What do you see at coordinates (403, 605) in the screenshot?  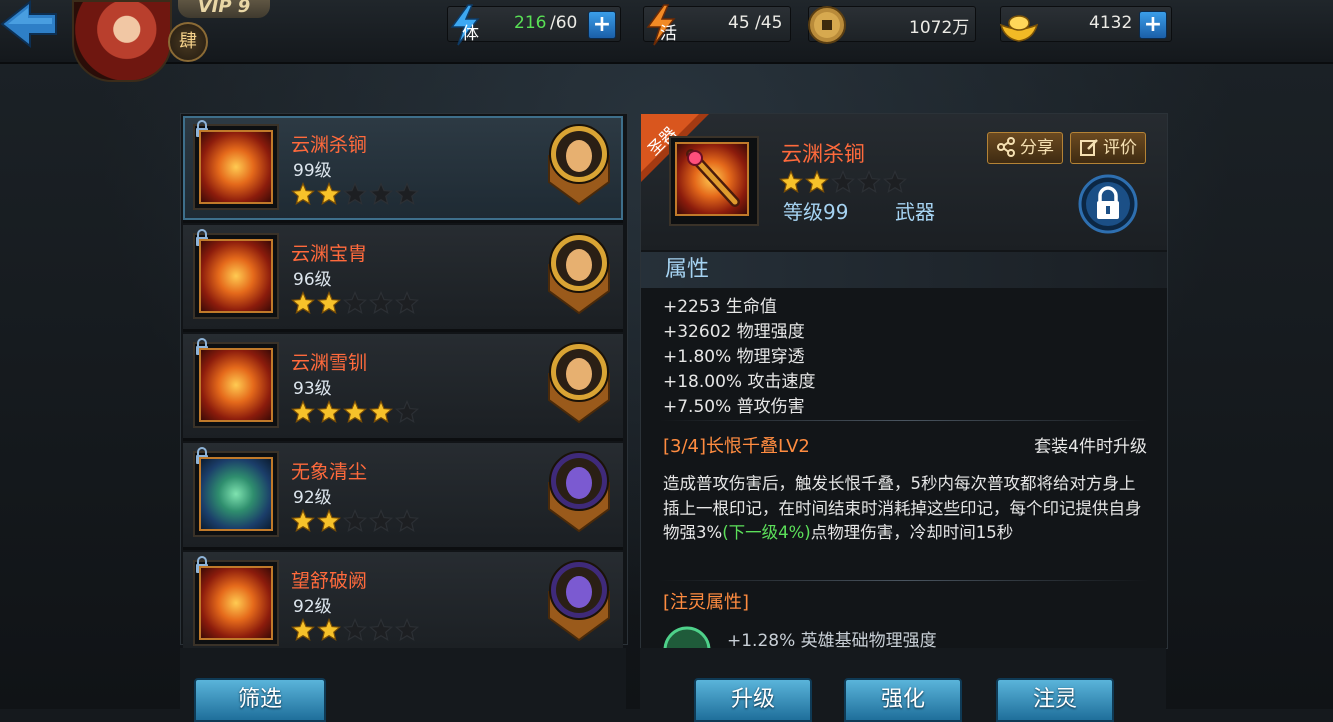 I see `equipment-row: 望舒破阙 92级` at bounding box center [403, 605].